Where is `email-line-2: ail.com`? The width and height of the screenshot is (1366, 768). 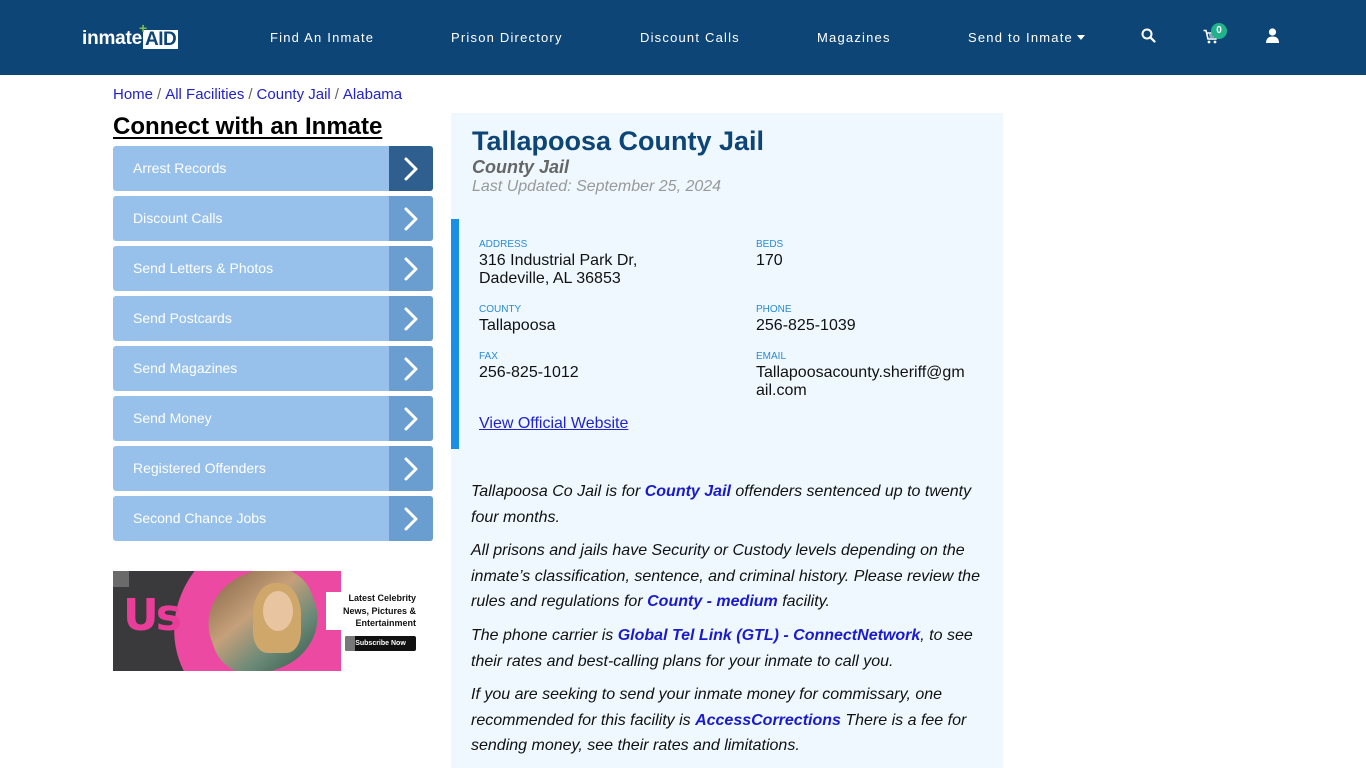 email-line-2: ail.com is located at coordinates (860, 391).